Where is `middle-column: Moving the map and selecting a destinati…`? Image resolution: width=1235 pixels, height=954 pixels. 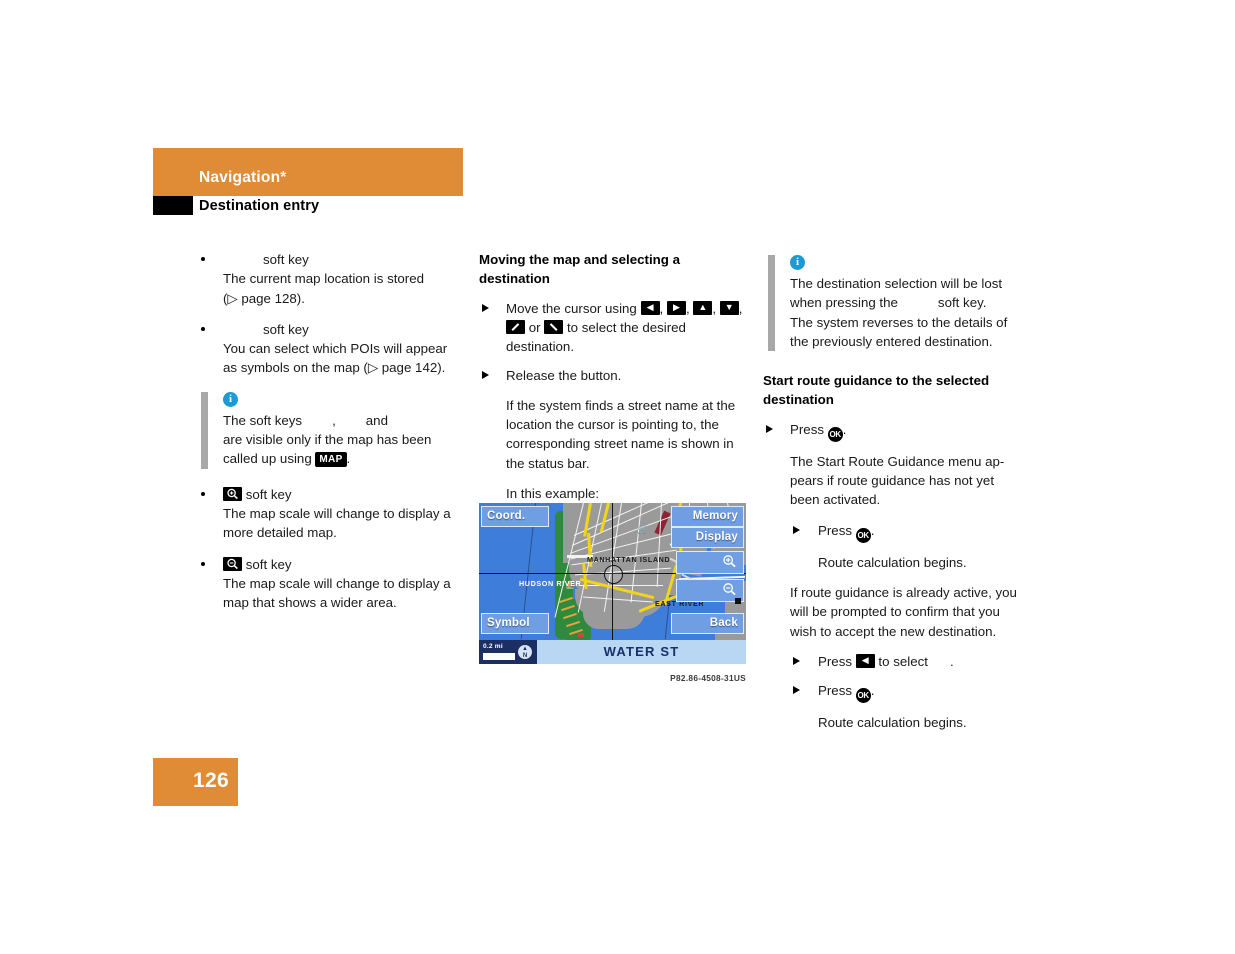 middle-column: Moving the map and selecting a destinati… is located at coordinates (615, 382).